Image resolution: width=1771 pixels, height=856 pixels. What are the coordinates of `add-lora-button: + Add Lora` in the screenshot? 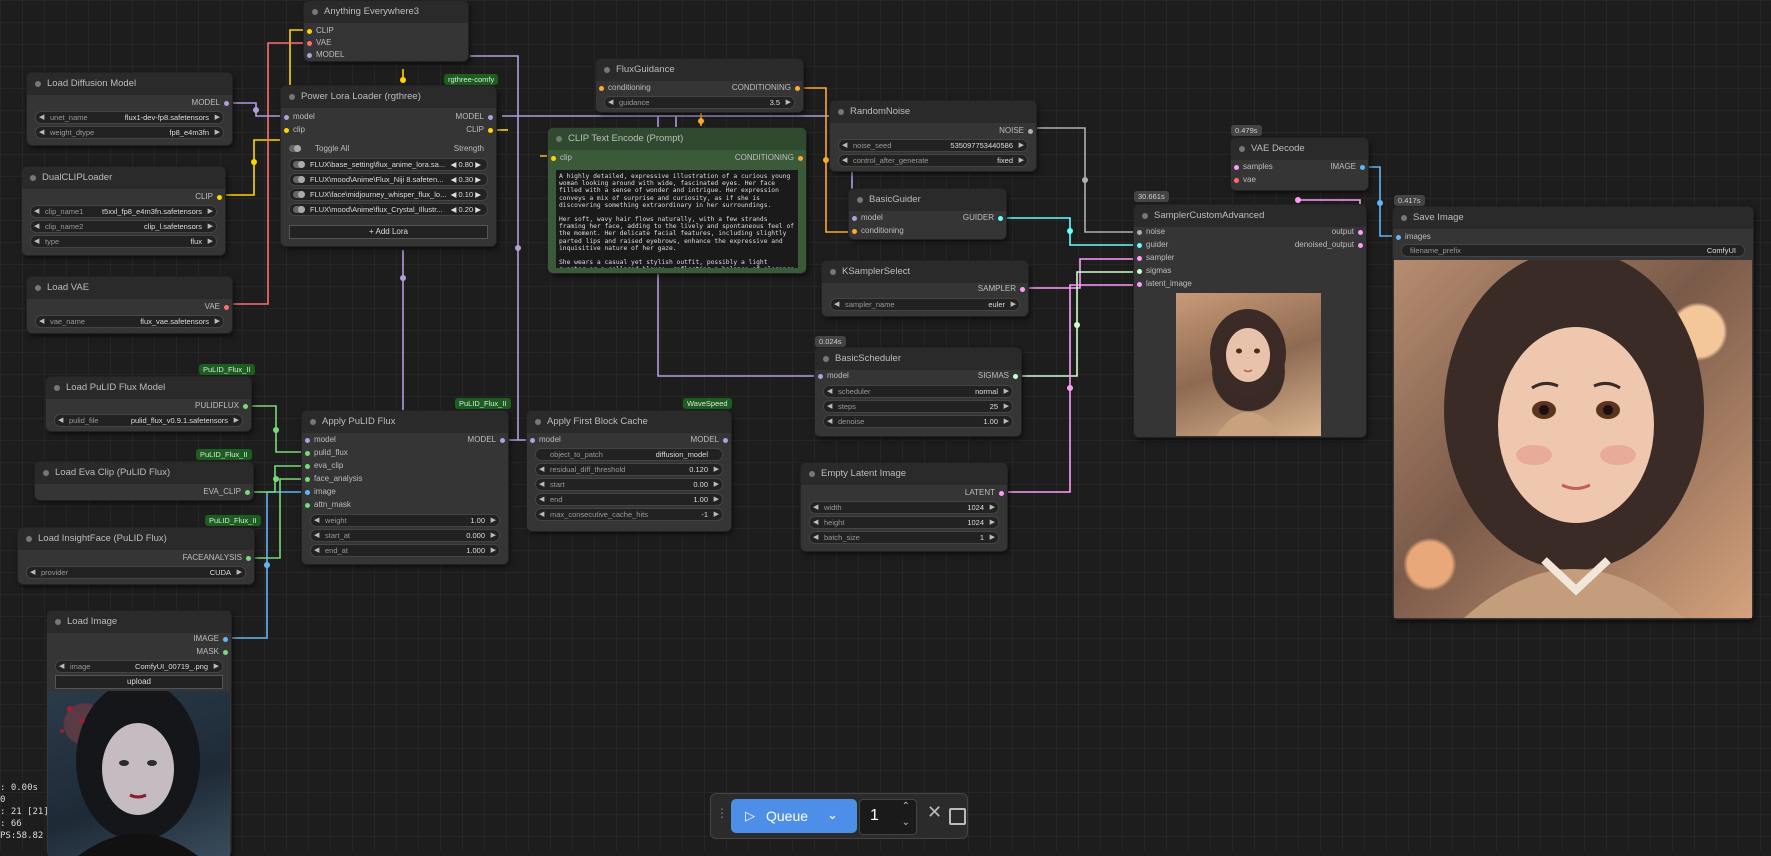 It's located at (388, 232).